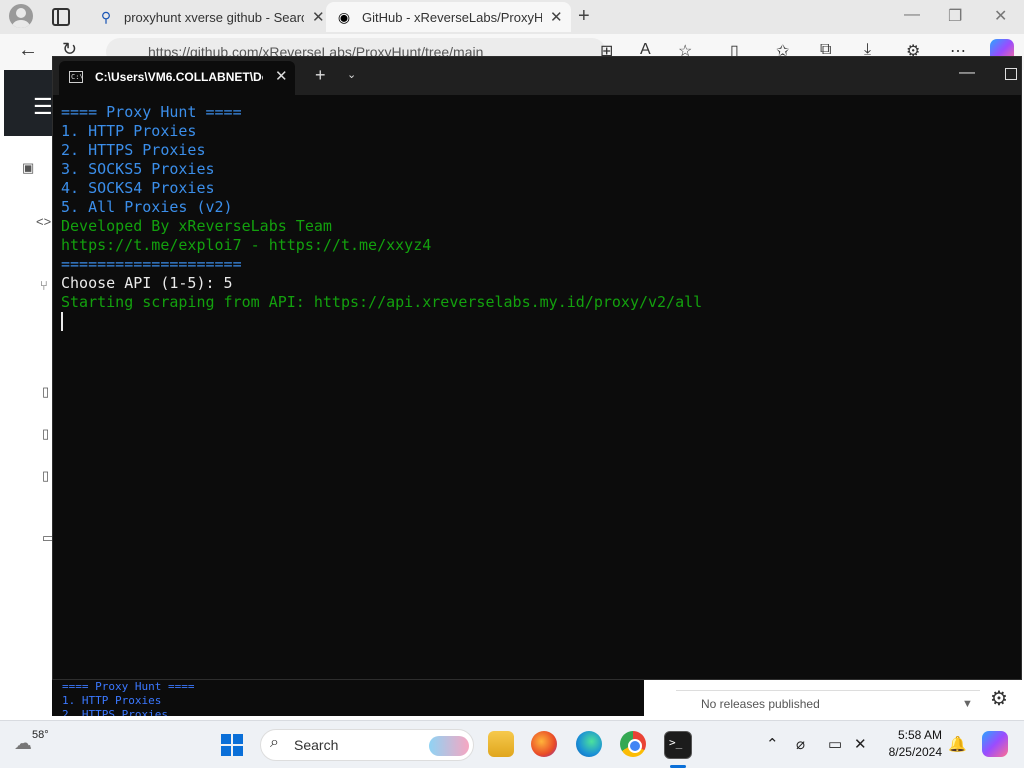 Image resolution: width=1024 pixels, height=768 pixels. Describe the element at coordinates (1000, 16) in the screenshot. I see `close-window-icon: ✕` at that location.